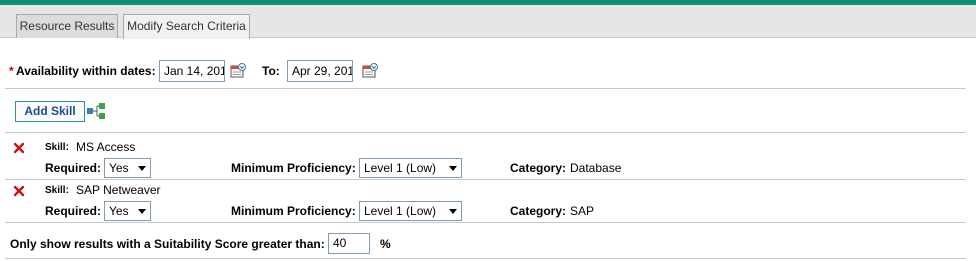 This screenshot has width=976, height=261. What do you see at coordinates (192, 71) in the screenshot?
I see `start-date-field: Jan 14, 201` at bounding box center [192, 71].